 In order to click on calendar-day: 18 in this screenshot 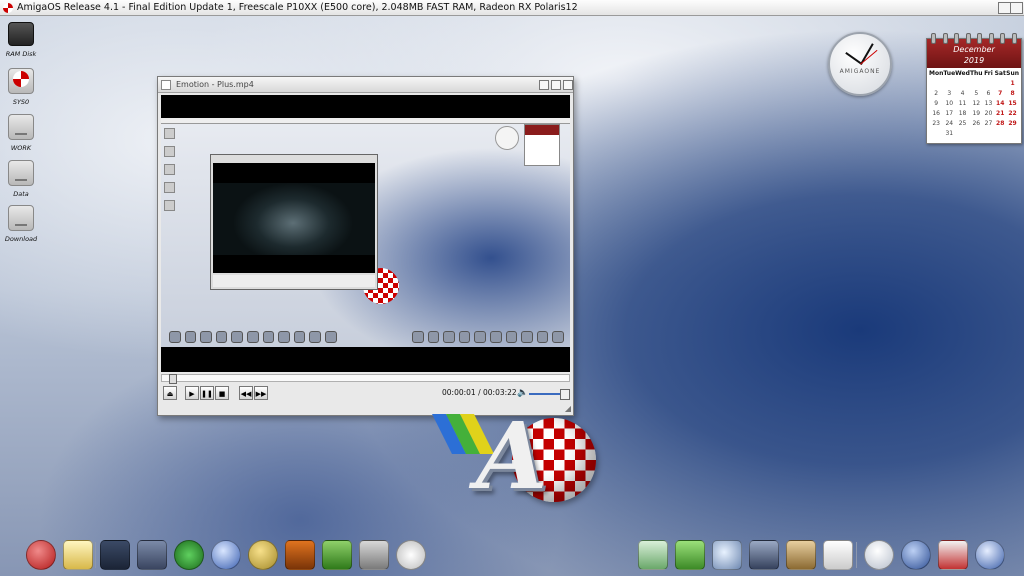, I will do `click(962, 113)`.